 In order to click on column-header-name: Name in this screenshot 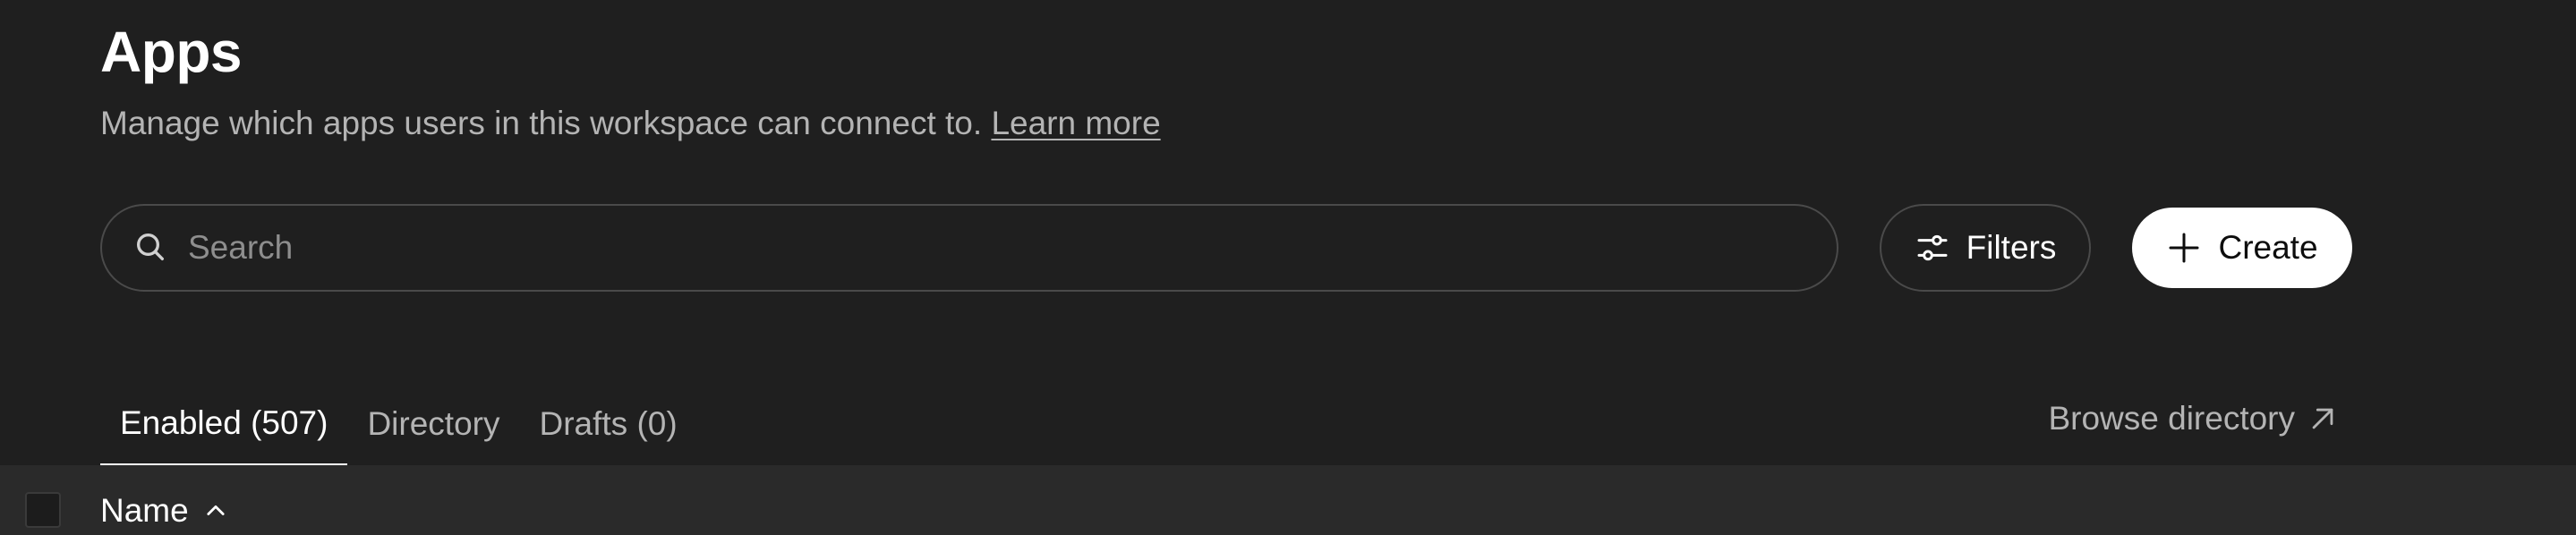, I will do `click(164, 511)`.